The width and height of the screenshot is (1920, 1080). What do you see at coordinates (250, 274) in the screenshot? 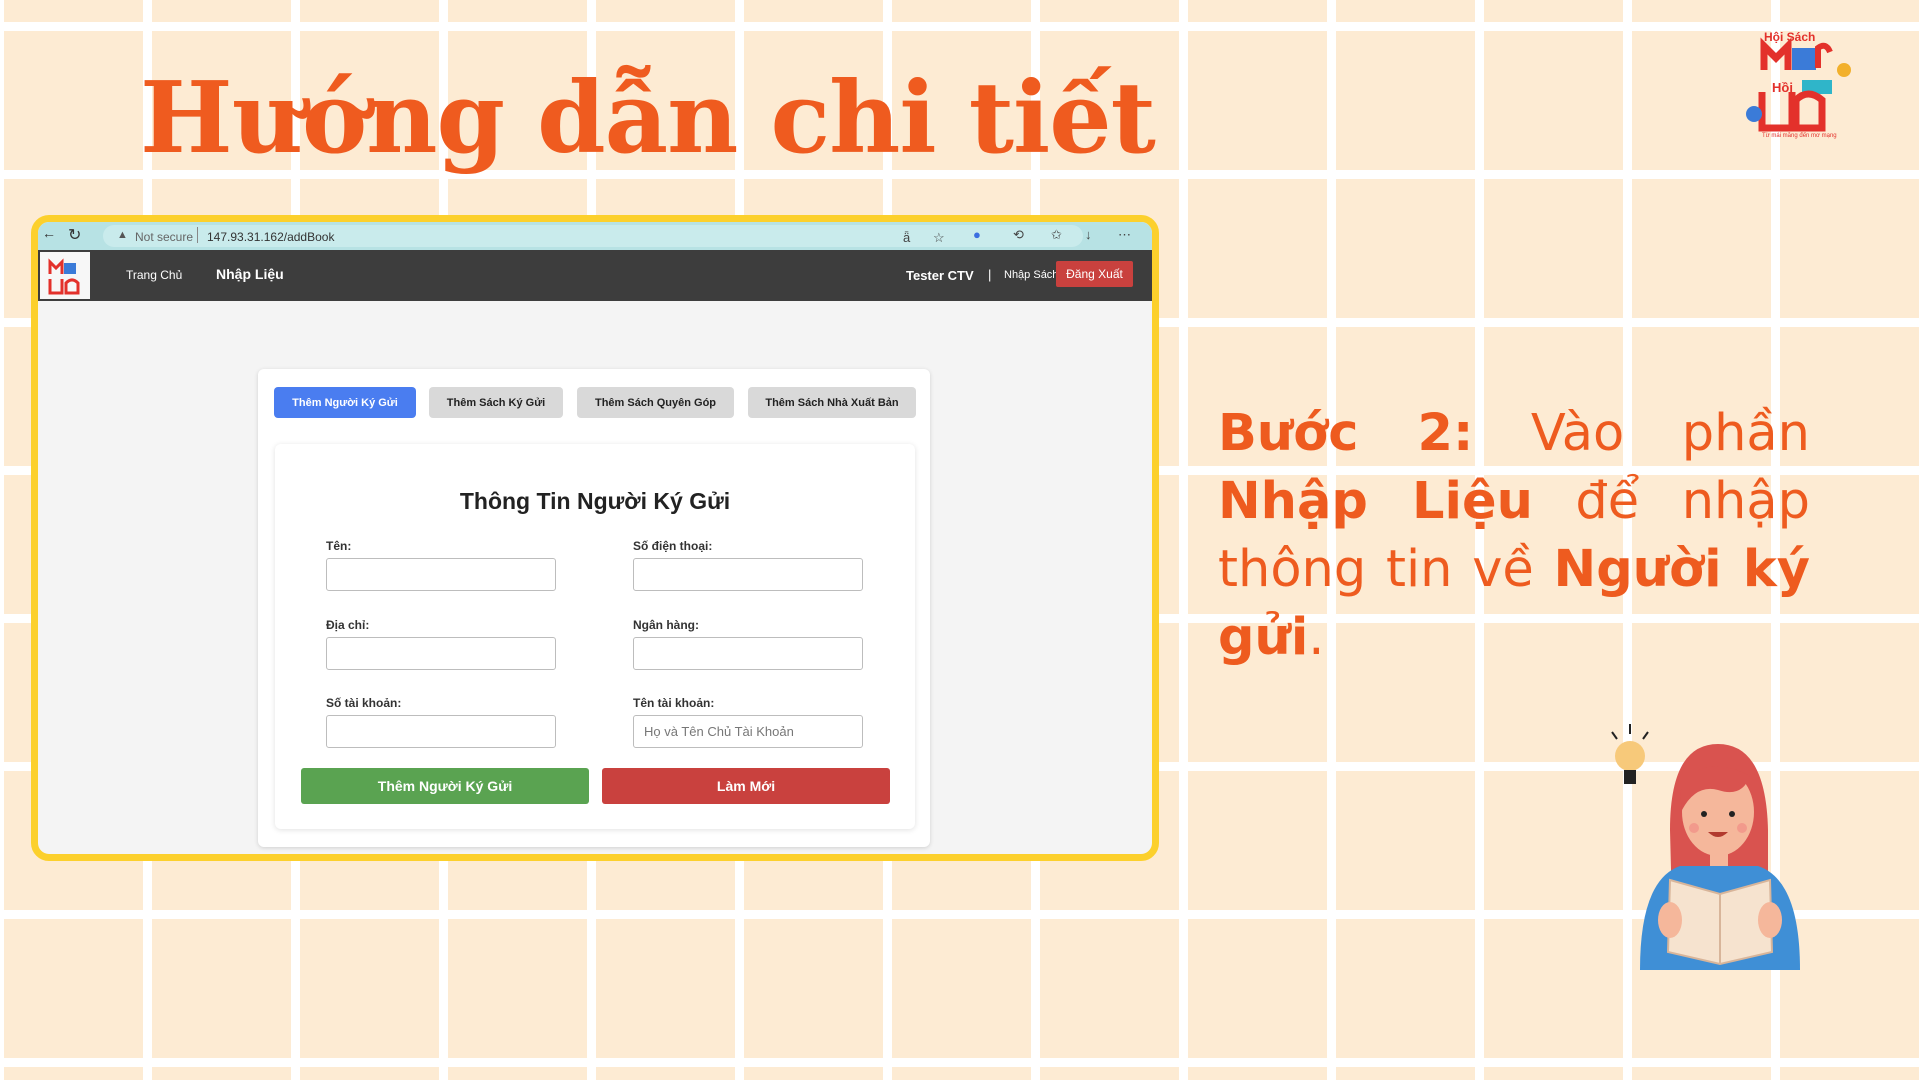
I see `nav-data-entry-link: Nhập Liệu` at bounding box center [250, 274].